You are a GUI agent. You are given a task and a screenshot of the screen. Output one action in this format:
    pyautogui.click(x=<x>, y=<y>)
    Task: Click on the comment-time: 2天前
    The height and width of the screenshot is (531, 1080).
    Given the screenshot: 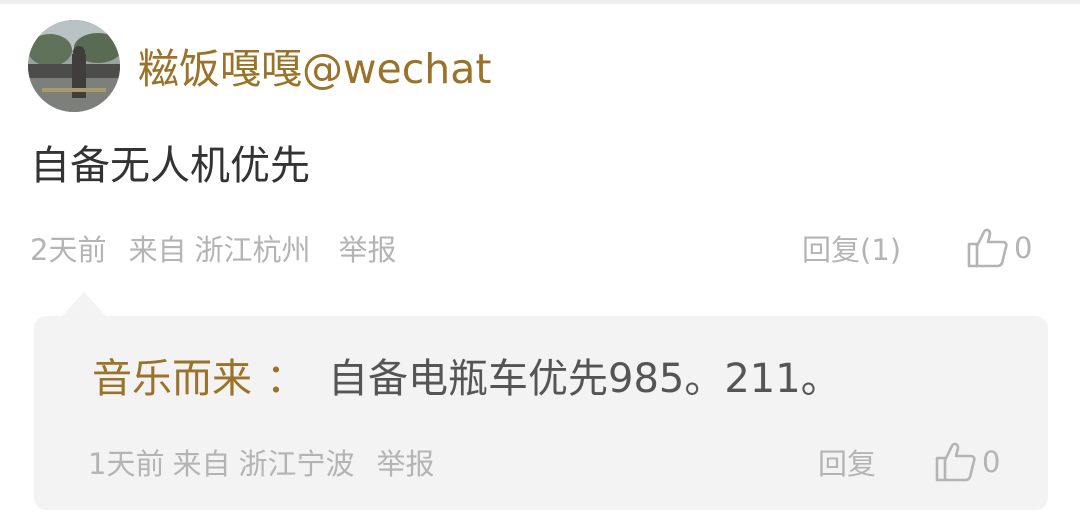 What is the action you would take?
    pyautogui.click(x=68, y=250)
    